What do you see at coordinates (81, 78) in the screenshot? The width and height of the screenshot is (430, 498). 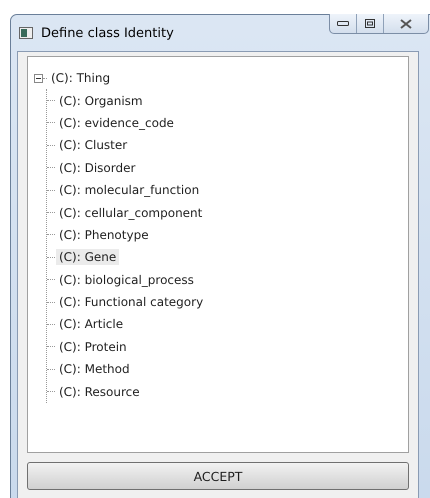 I see `tree-item: (C): Thing` at bounding box center [81, 78].